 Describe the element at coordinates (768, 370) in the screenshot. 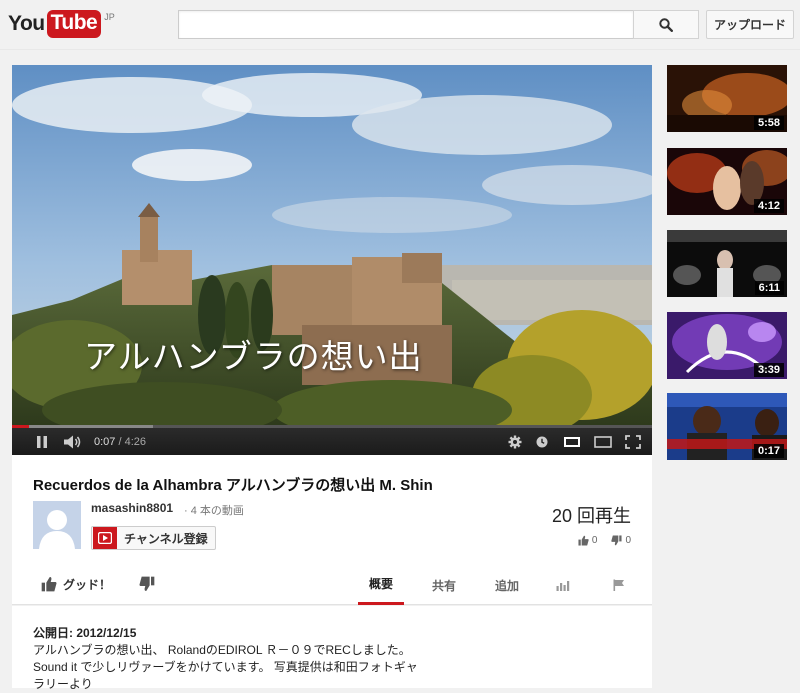

I see `video-duration: 3:39` at that location.